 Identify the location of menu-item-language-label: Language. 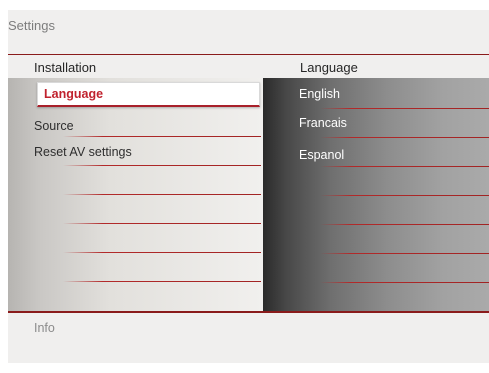
(74, 94).